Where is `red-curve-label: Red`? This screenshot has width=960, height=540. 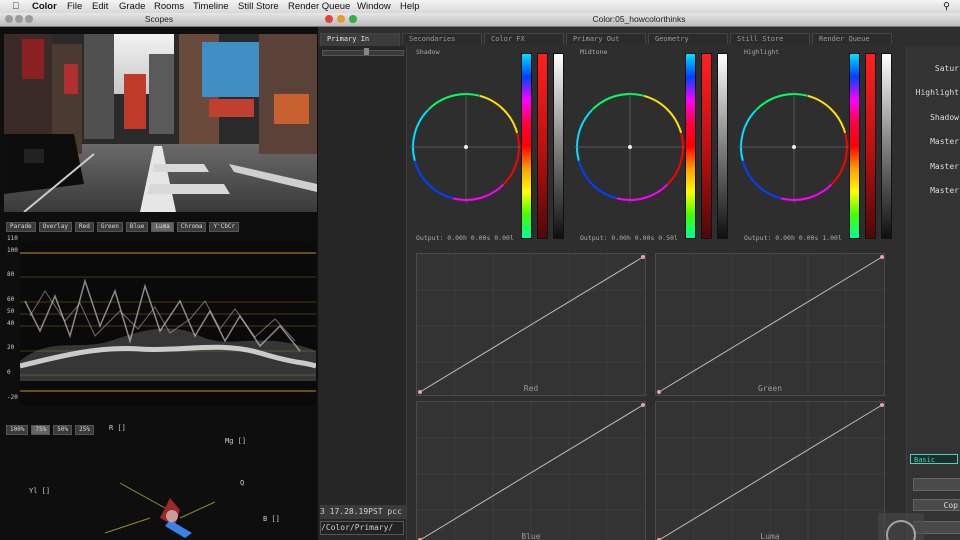 red-curve-label: Red is located at coordinates (531, 388).